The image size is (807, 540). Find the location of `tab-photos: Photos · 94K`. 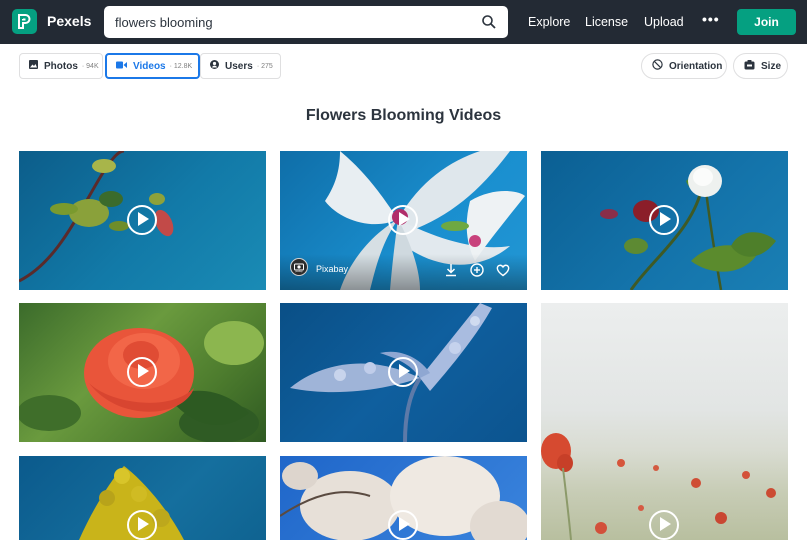

tab-photos: Photos · 94K is located at coordinates (61, 66).